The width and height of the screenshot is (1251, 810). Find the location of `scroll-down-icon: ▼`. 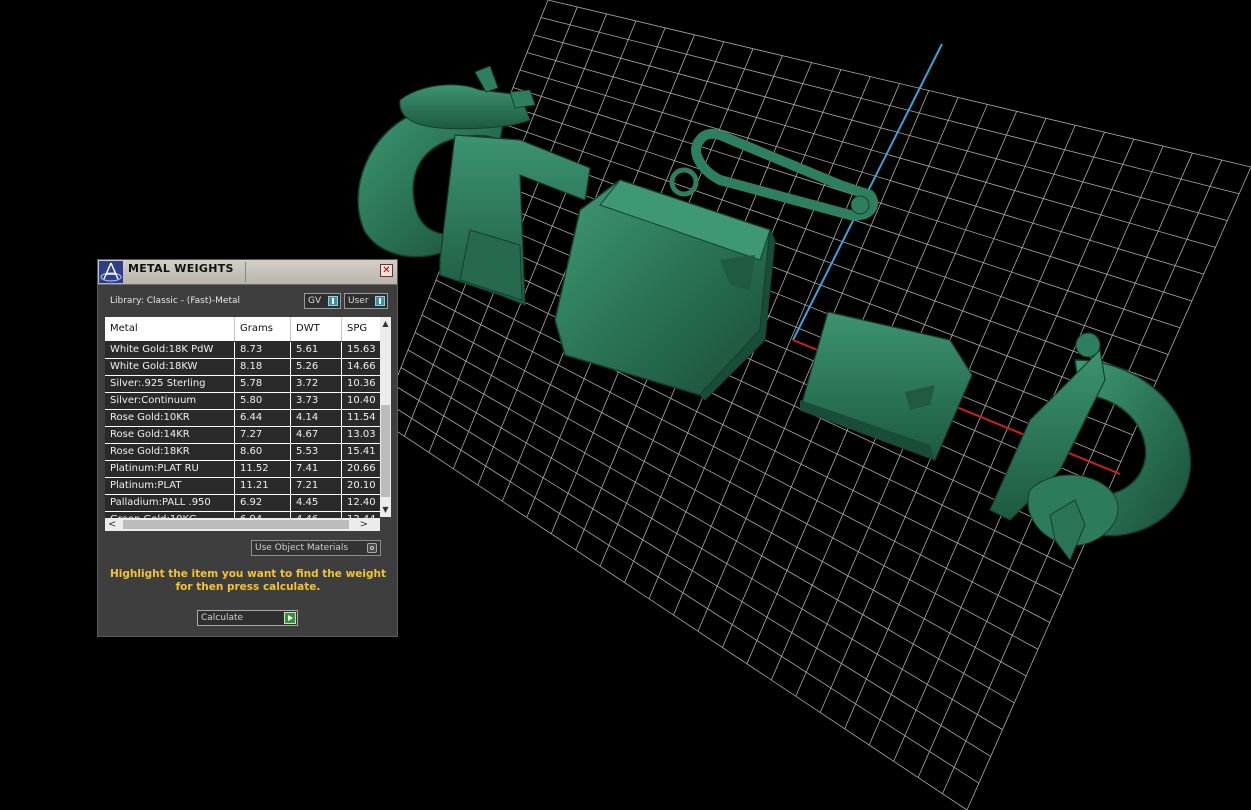

scroll-down-icon: ▼ is located at coordinates (385, 510).